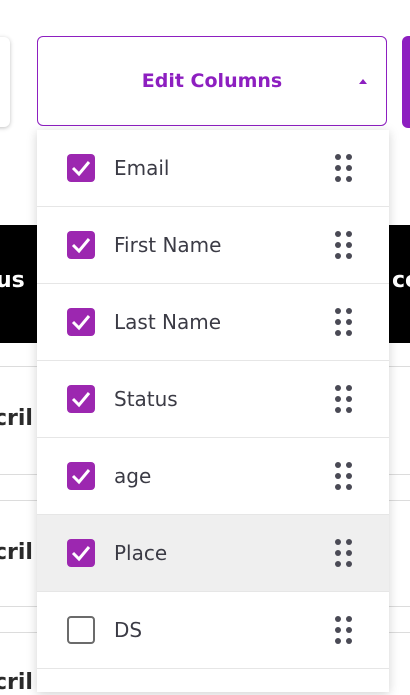  I want to click on column-item-label: First Name, so click(168, 245).